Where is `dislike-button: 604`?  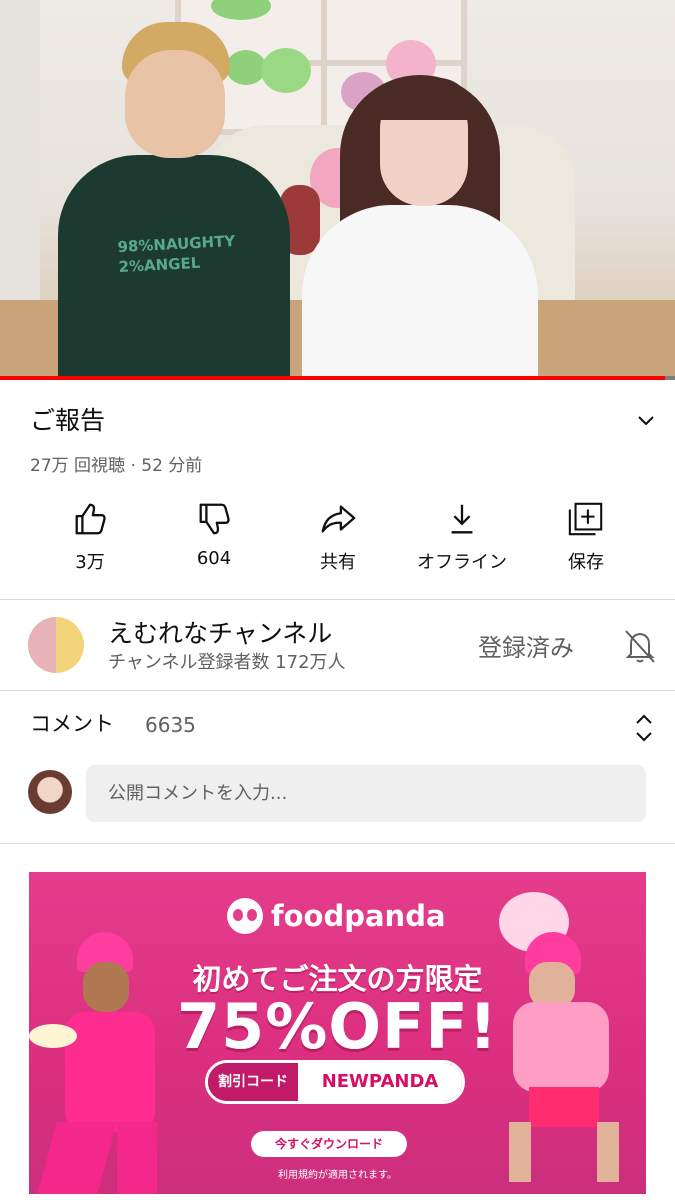
dislike-button: 604 is located at coordinates (214, 534).